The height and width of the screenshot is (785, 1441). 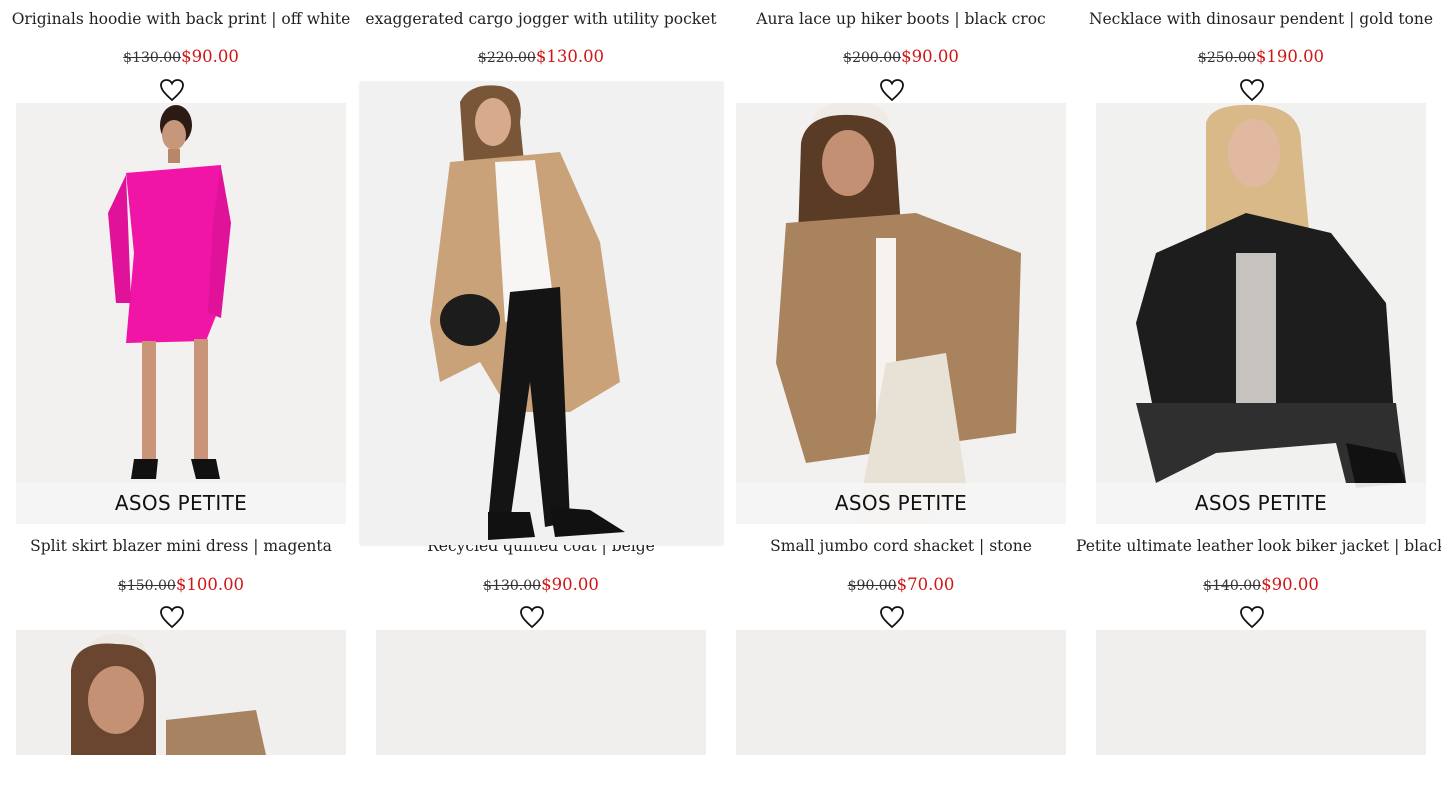 I want to click on original-price: $140.00, so click(x=1232, y=586).